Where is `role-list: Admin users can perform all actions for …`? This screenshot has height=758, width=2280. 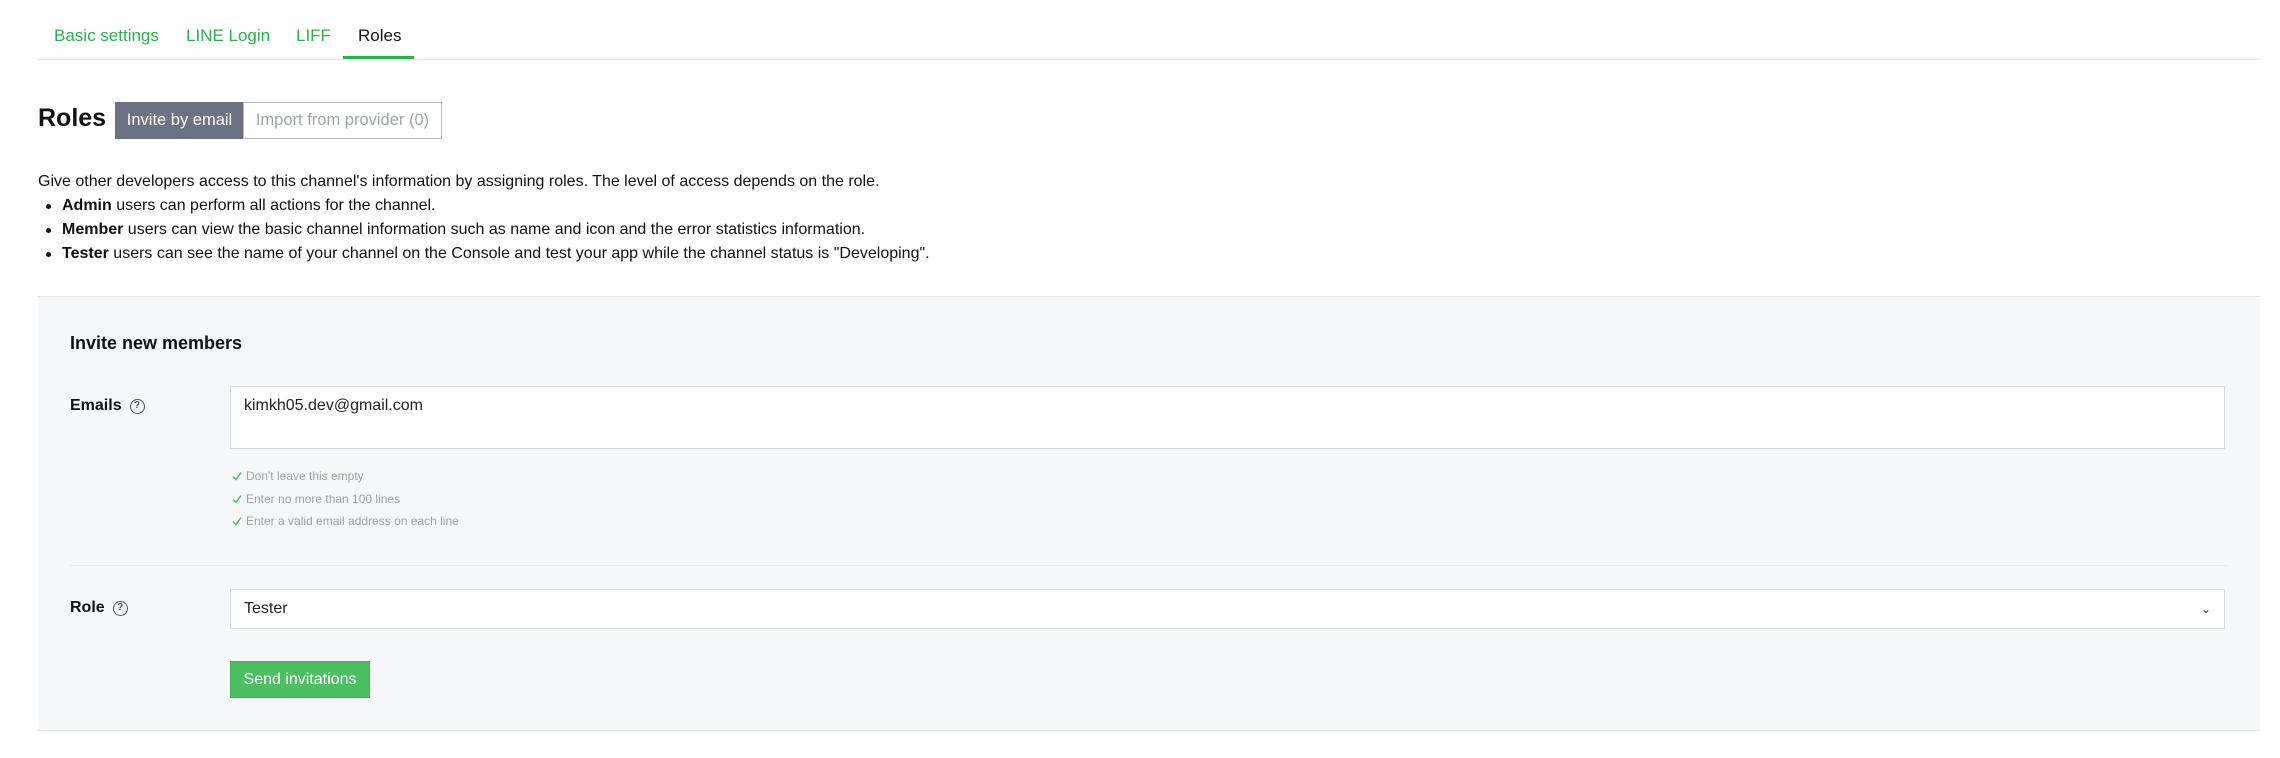 role-list: Admin users can perform all actions for … is located at coordinates (484, 230).